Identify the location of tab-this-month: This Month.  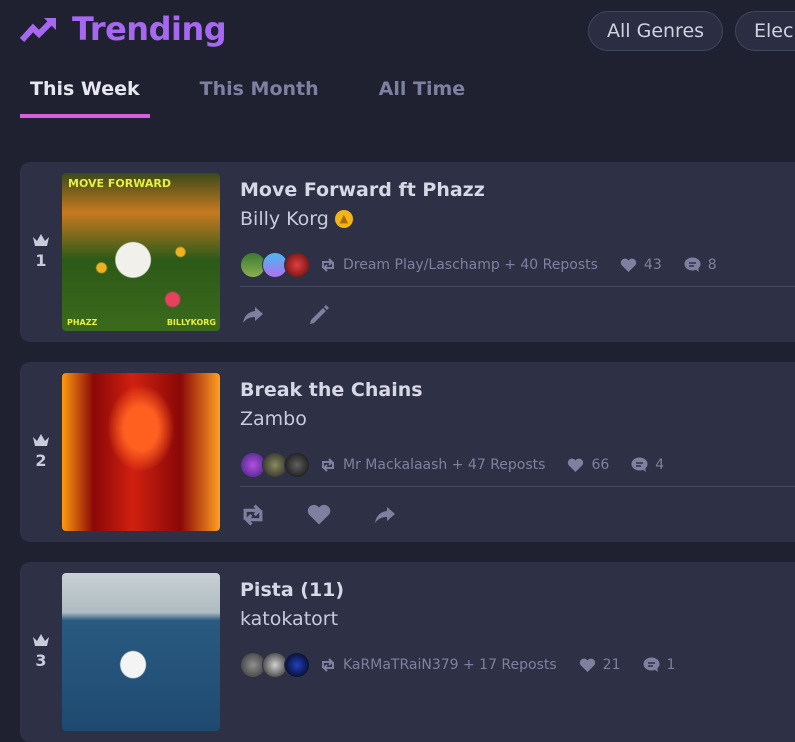
(259, 98).